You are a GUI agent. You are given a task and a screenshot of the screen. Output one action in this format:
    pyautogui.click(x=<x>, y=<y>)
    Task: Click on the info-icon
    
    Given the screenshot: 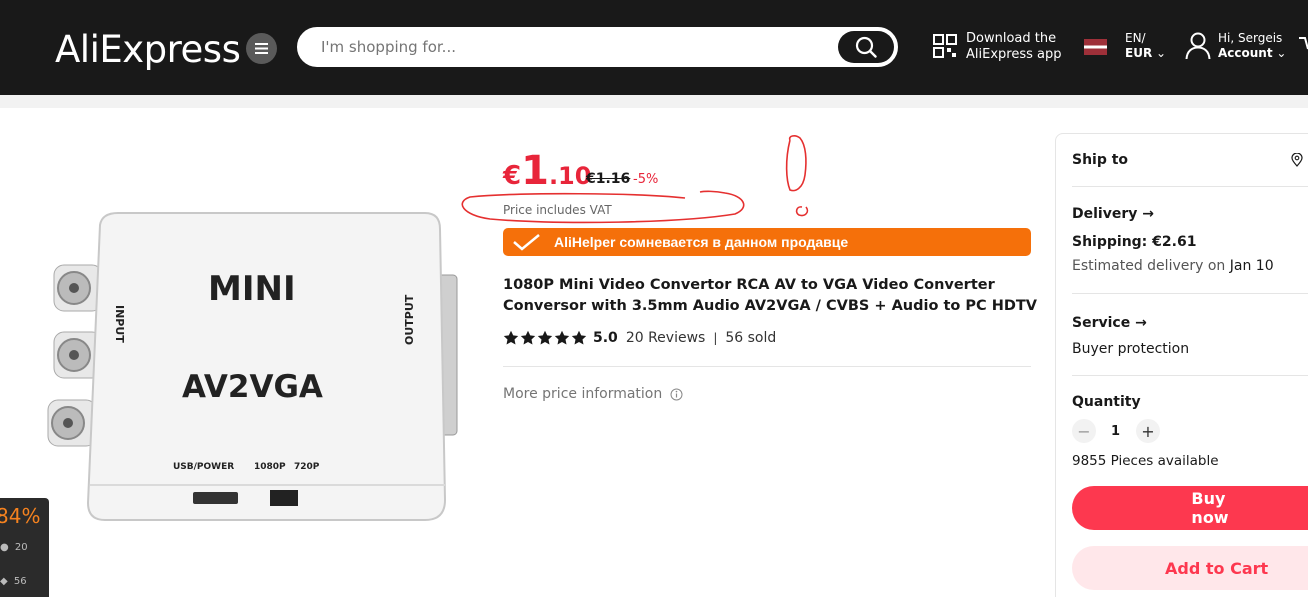 What is the action you would take?
    pyautogui.click(x=676, y=394)
    